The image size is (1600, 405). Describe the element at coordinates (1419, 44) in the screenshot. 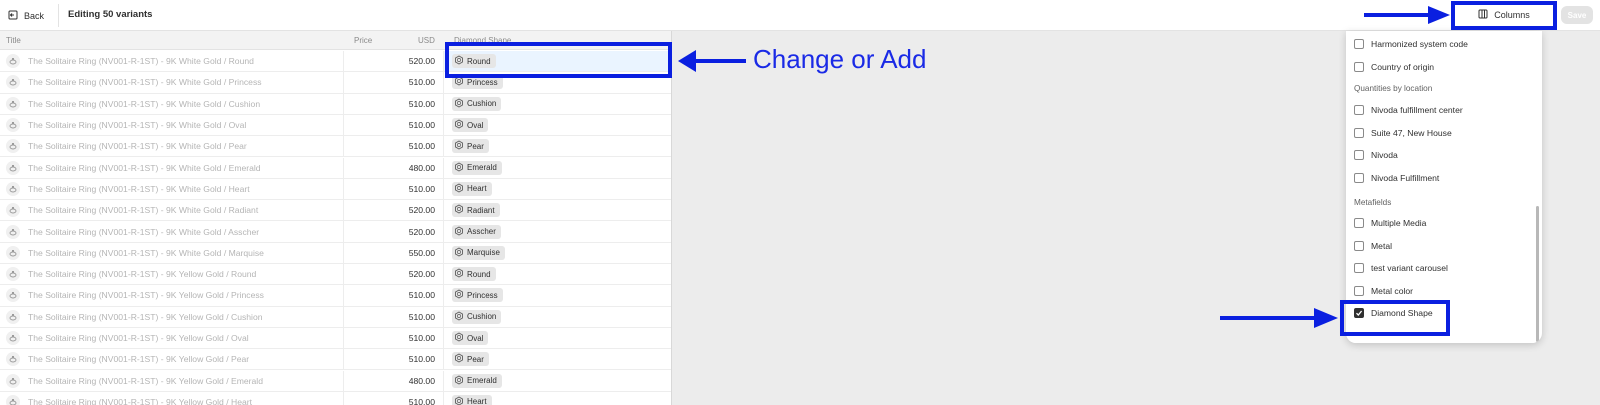

I see `column-option-label: Harmonized system code` at that location.